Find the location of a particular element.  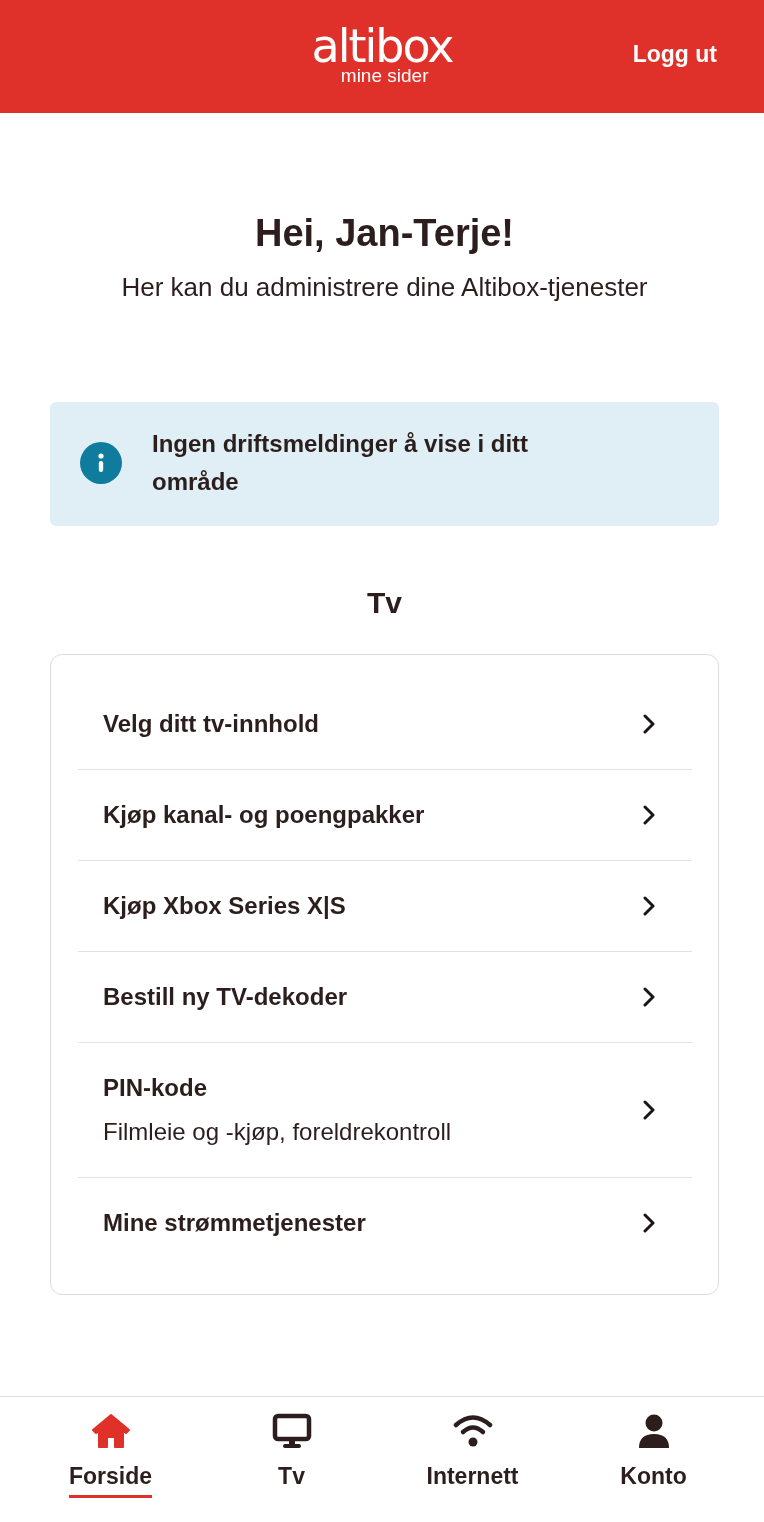

menu-item-title: Kjøp kanal- og poengpakker is located at coordinates (264, 815).